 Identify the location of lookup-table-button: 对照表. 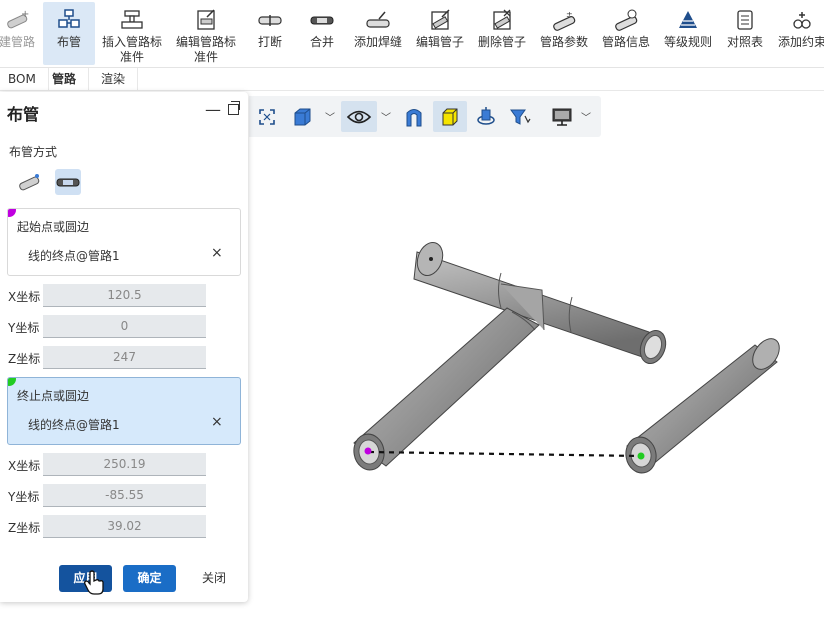
(745, 33).